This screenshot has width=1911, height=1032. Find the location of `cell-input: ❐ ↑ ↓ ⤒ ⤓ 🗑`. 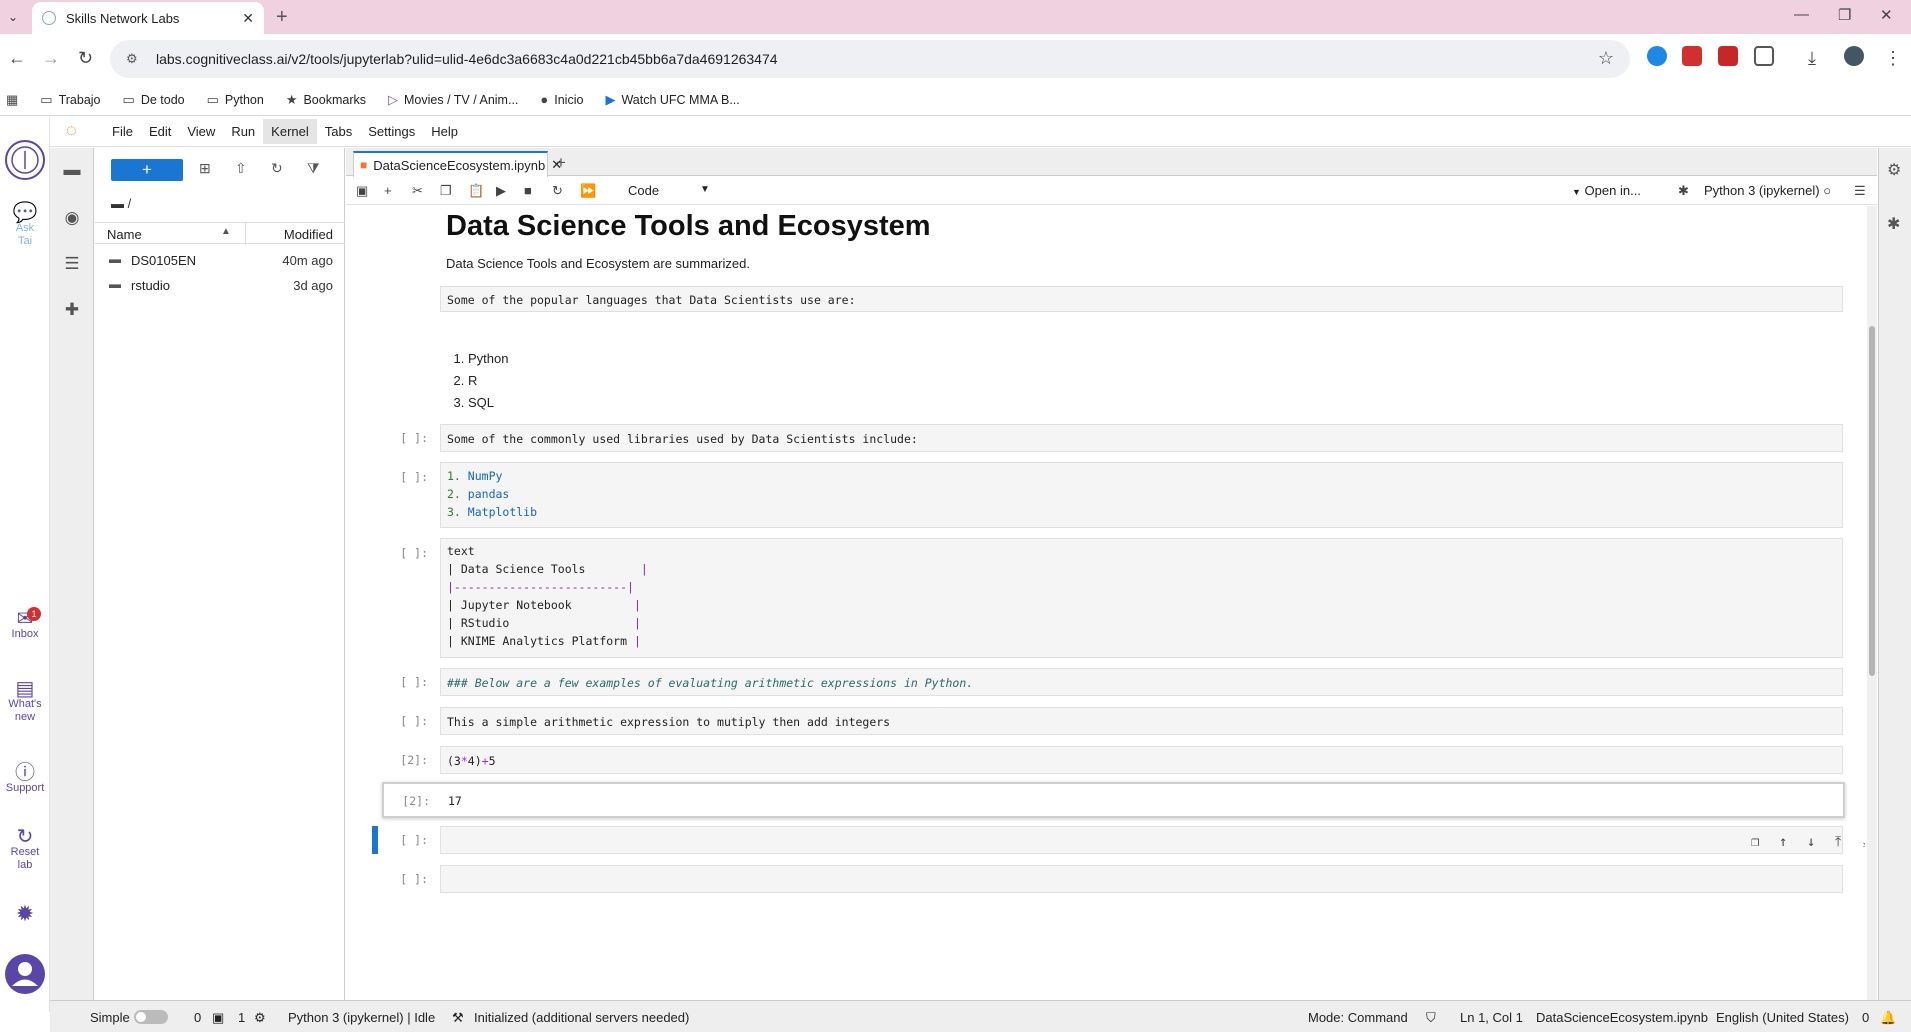

cell-input: ❐ ↑ ↓ ⤒ ⤓ 🗑 is located at coordinates (1152, 840).